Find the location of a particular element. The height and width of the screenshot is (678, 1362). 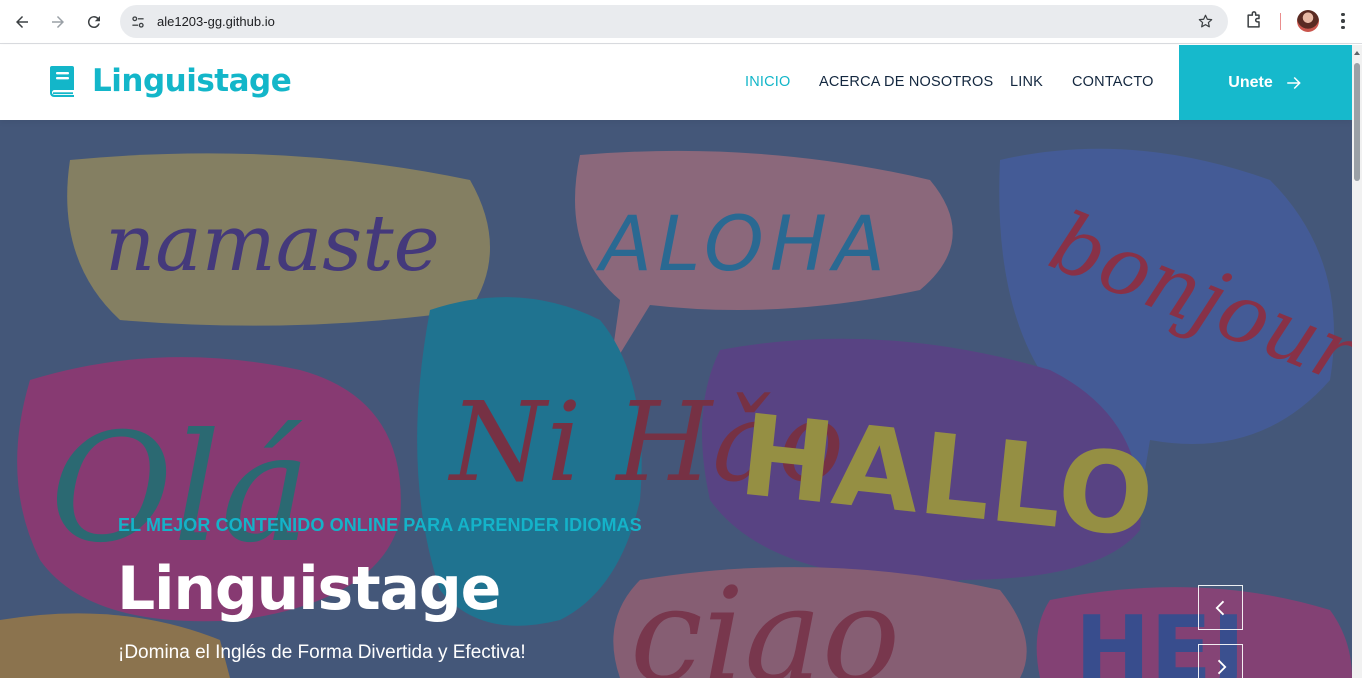

join-button-label: Unete is located at coordinates (1250, 82).